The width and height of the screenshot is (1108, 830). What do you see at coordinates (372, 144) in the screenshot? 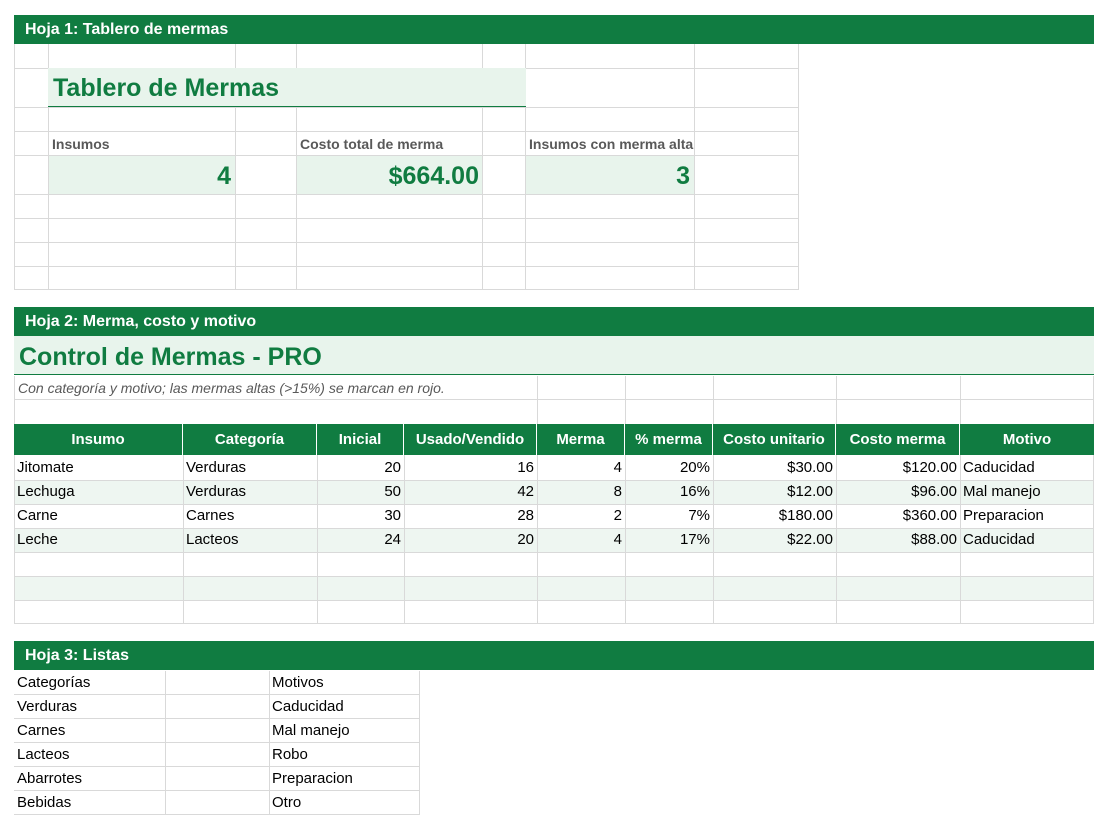
I see `kpi-costo-total-label: Costo total de merma` at bounding box center [372, 144].